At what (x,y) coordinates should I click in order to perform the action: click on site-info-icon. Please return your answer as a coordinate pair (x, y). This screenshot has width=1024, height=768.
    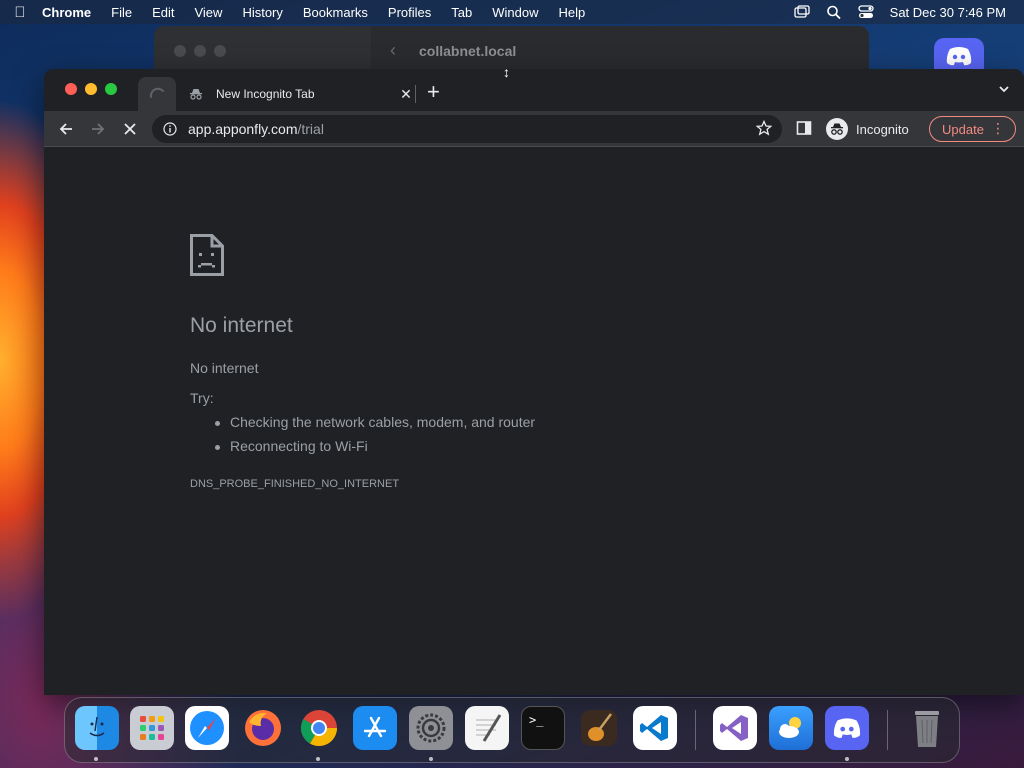
    Looking at the image, I should click on (170, 129).